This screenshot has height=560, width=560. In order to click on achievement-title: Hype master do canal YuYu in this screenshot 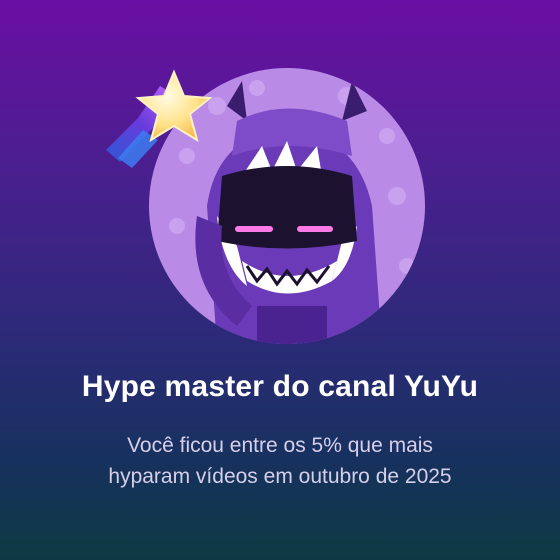, I will do `click(280, 386)`.